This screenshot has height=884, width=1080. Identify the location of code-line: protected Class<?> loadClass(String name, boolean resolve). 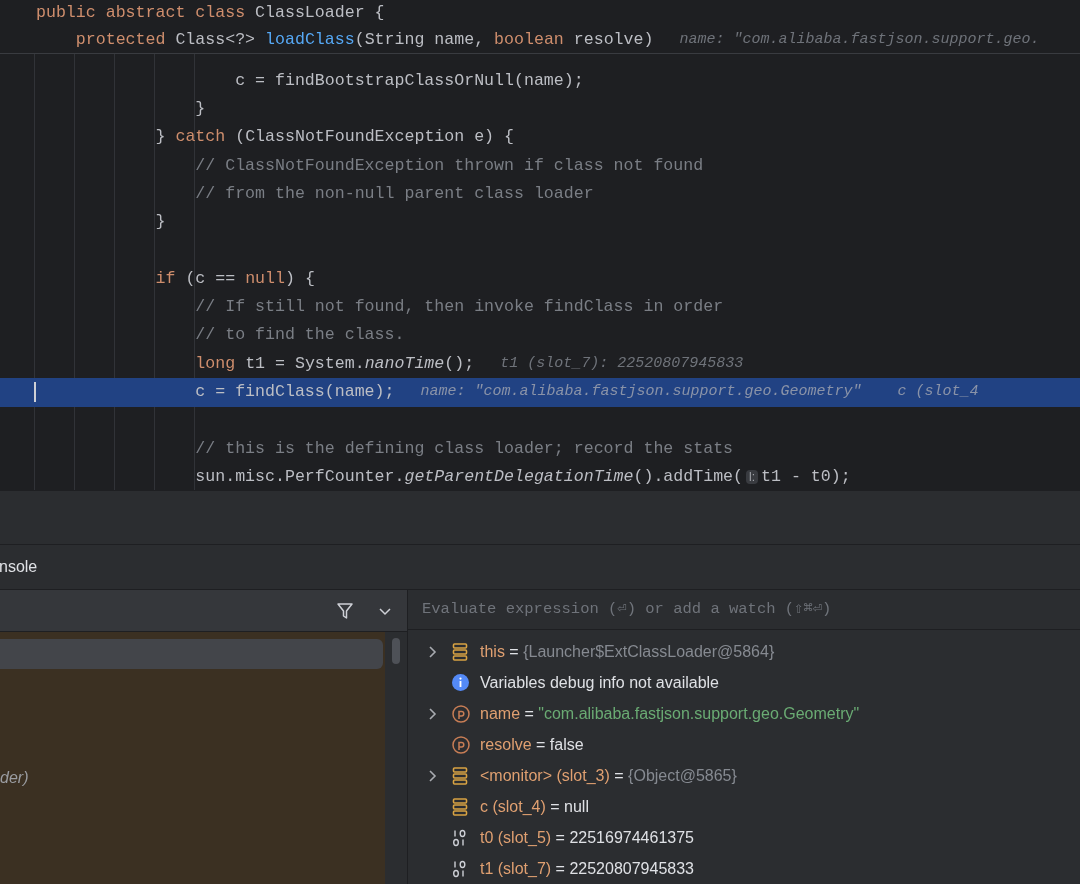
(364, 40).